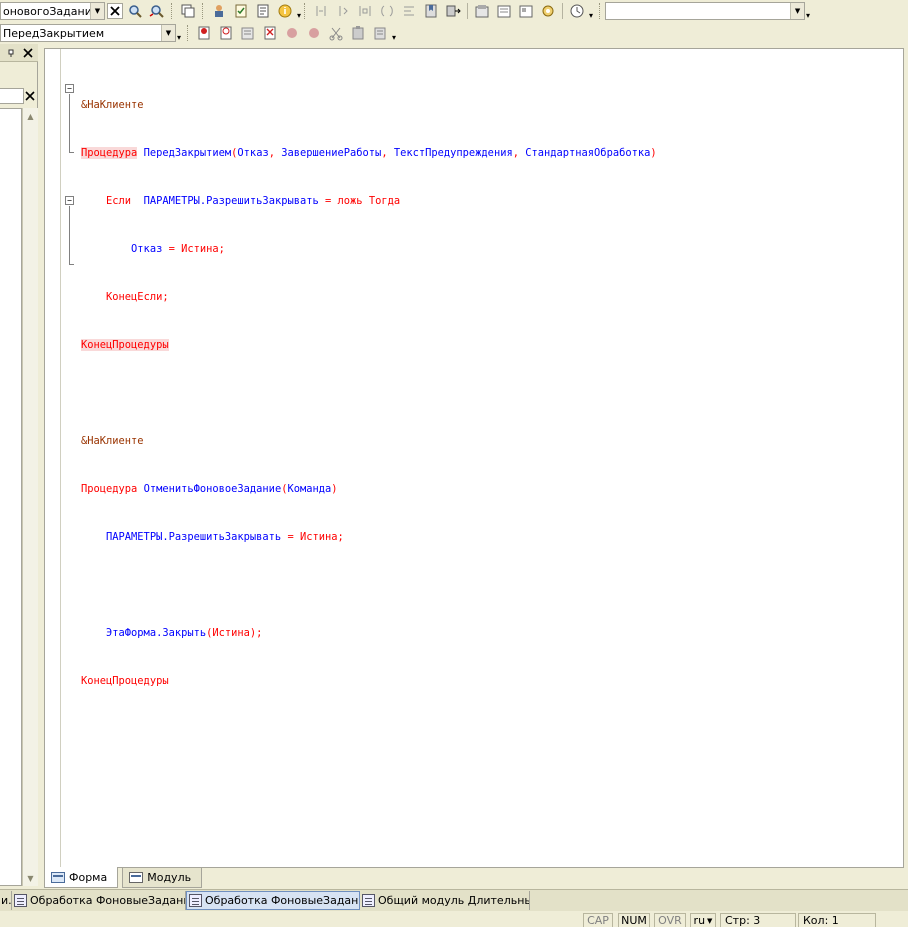 Image resolution: width=908 pixels, height=927 pixels. I want to click on procedure-combo: ПередЗакрытием ▼, so click(88, 33).